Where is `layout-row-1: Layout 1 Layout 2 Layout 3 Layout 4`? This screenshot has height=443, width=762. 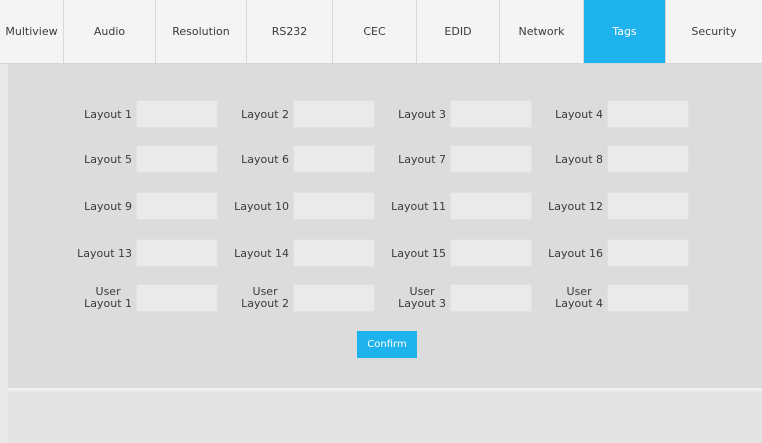 layout-row-1: Layout 1 Layout 2 Layout 3 Layout 4 is located at coordinates (385, 114).